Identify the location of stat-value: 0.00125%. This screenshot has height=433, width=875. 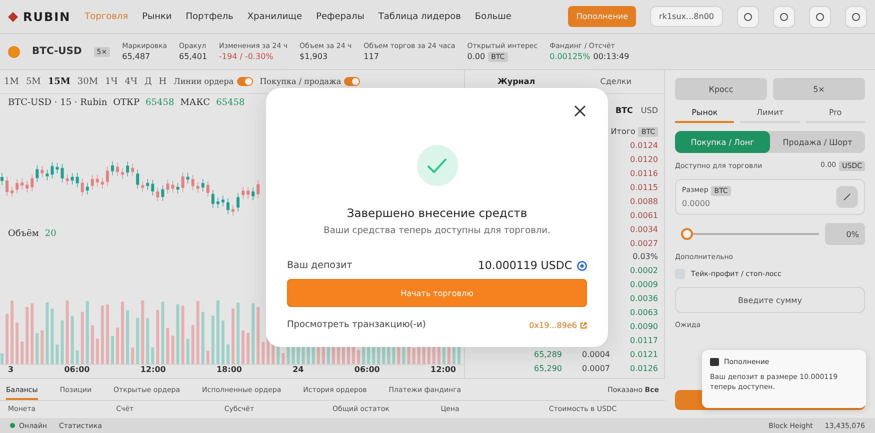
(570, 56).